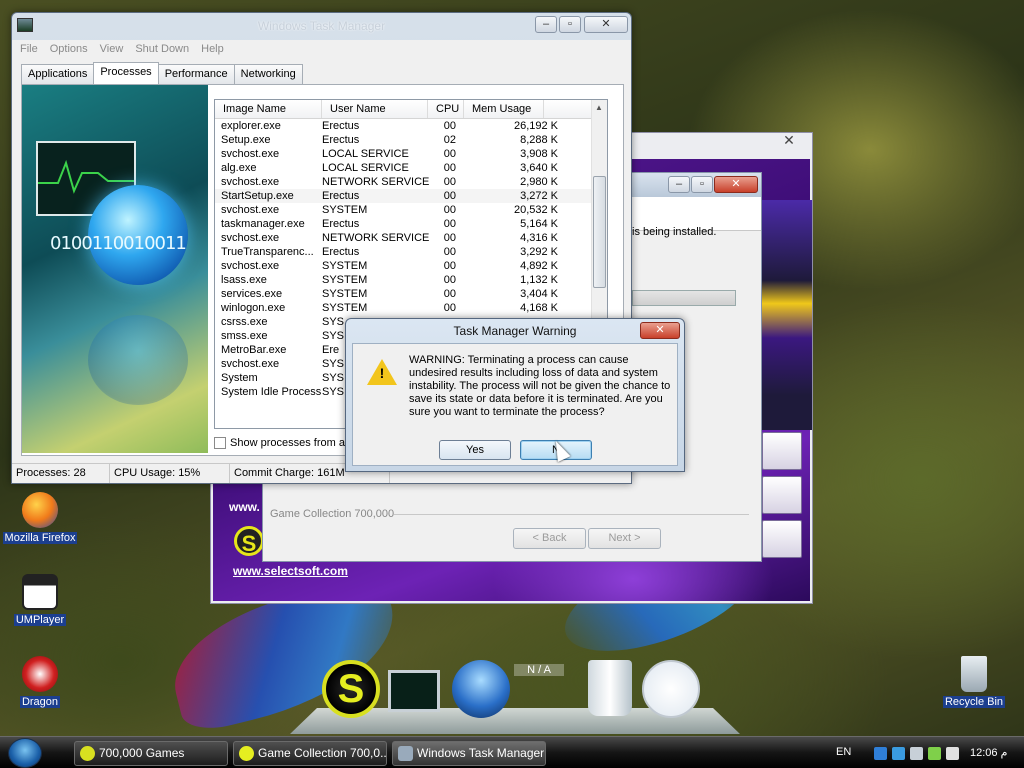 This screenshot has width=1024, height=768. What do you see at coordinates (220, 443) in the screenshot?
I see `show-all-checkbox` at bounding box center [220, 443].